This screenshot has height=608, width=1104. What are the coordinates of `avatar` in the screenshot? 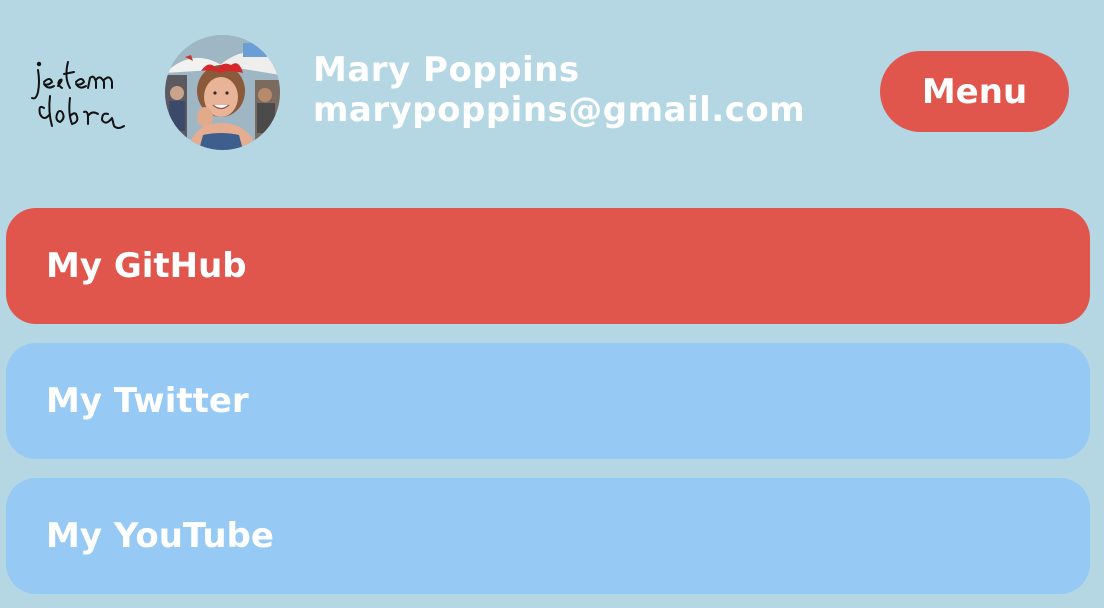 It's located at (222, 92).